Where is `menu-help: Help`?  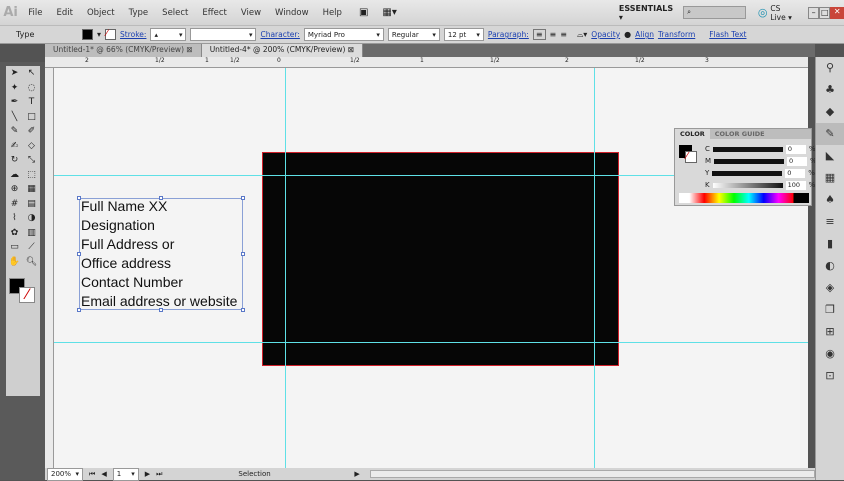
menu-help: Help is located at coordinates (332, 13).